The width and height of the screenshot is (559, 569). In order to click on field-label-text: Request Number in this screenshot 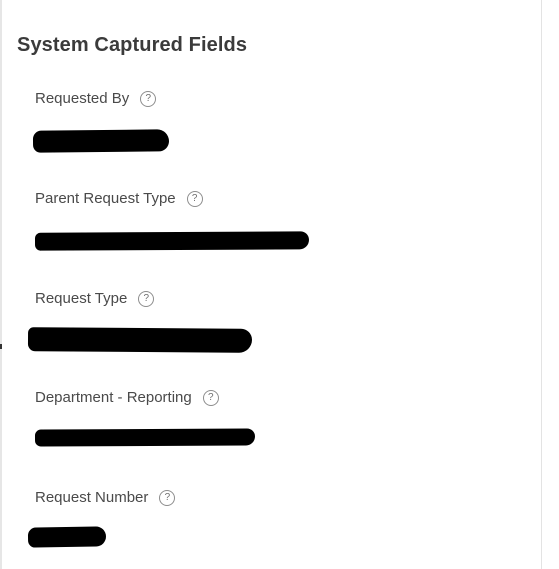, I will do `click(92, 497)`.